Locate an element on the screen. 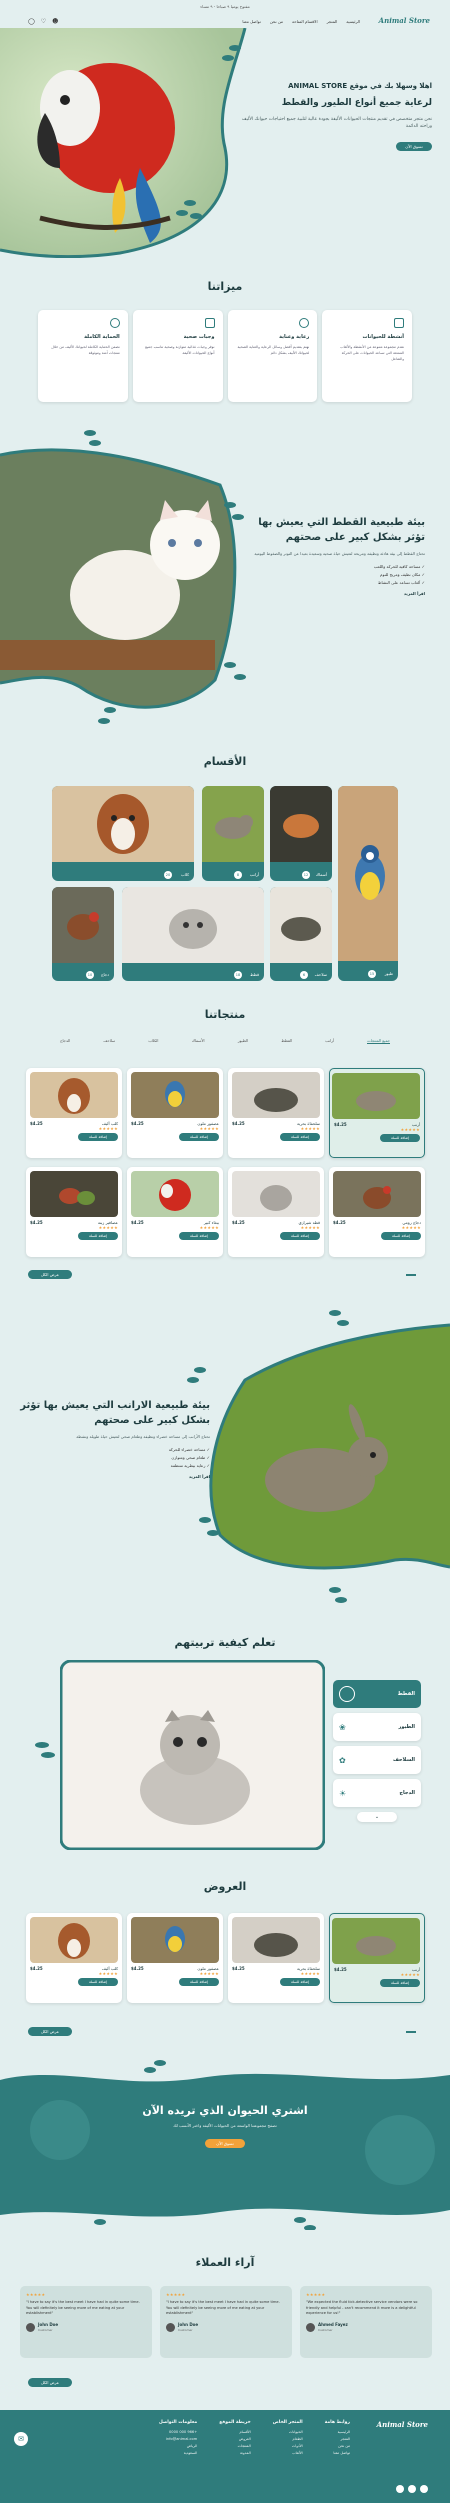 Image resolution: width=450 pixels, height=2503 pixels. footer-col-title: معلومات التواصل is located at coordinates (178, 2422).